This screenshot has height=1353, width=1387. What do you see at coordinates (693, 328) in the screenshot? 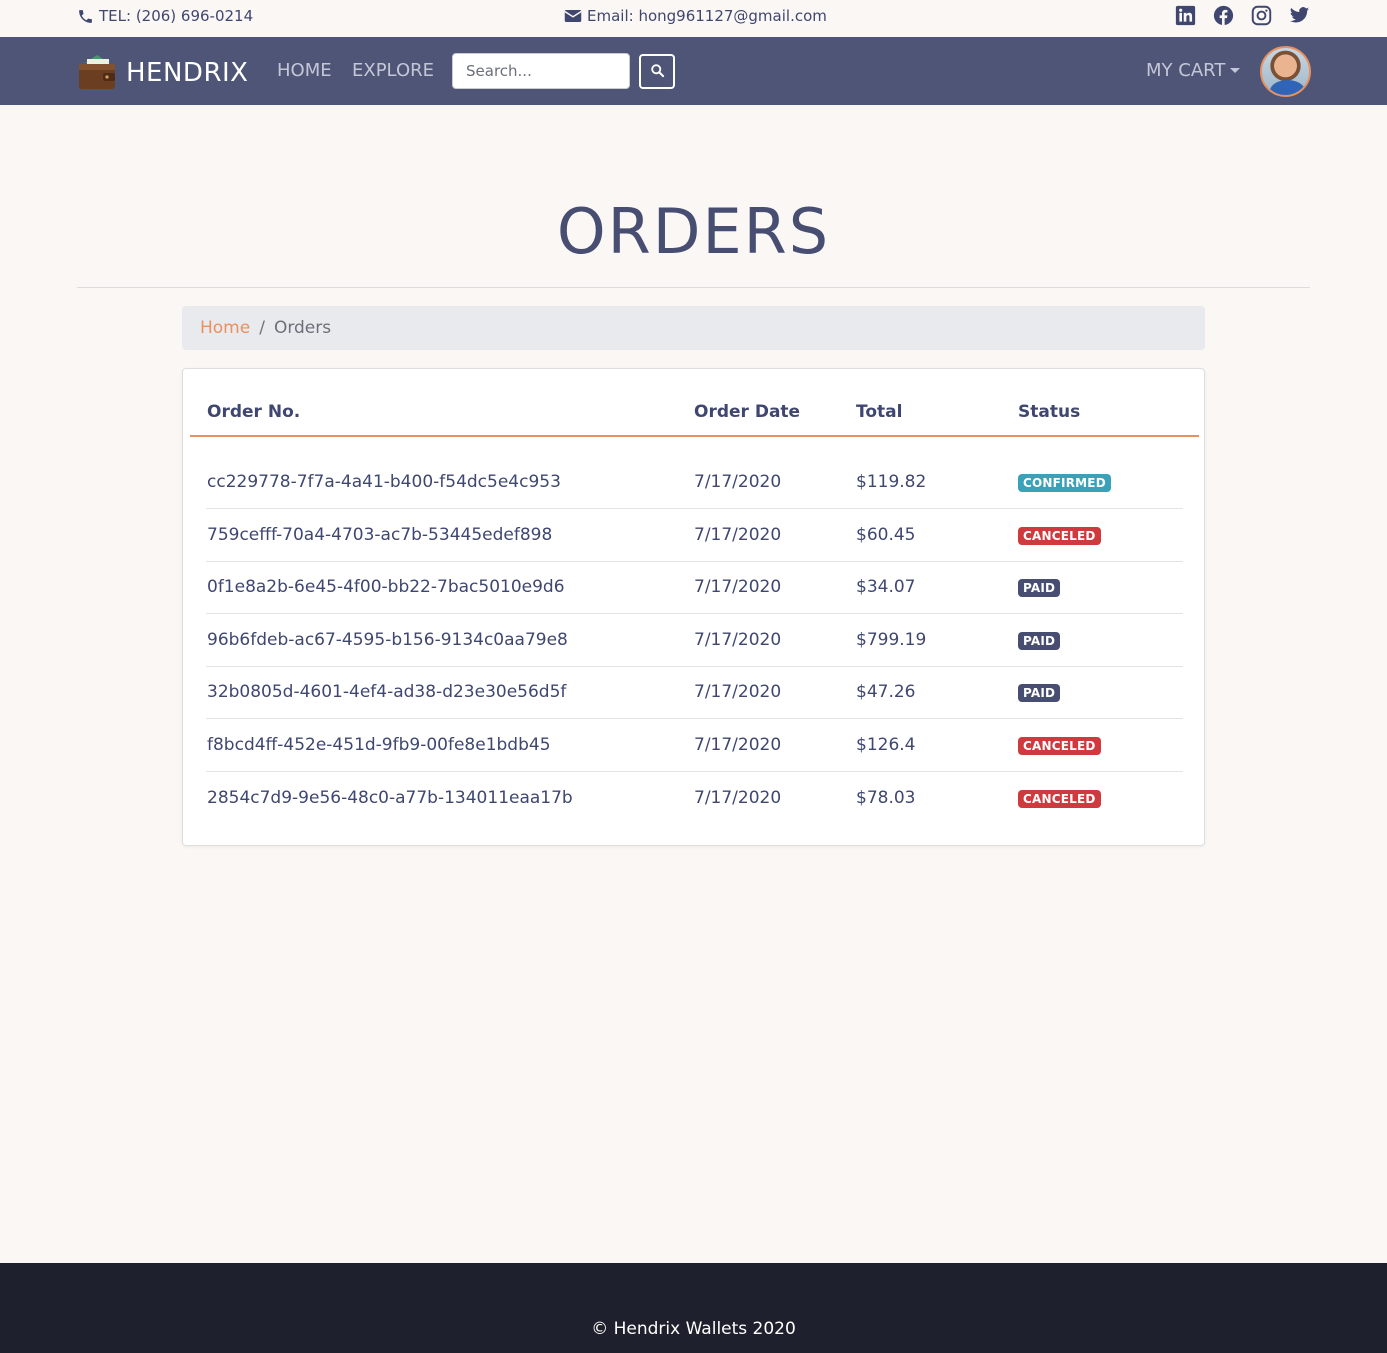
I see `breadcrumb: Home / Orders` at bounding box center [693, 328].